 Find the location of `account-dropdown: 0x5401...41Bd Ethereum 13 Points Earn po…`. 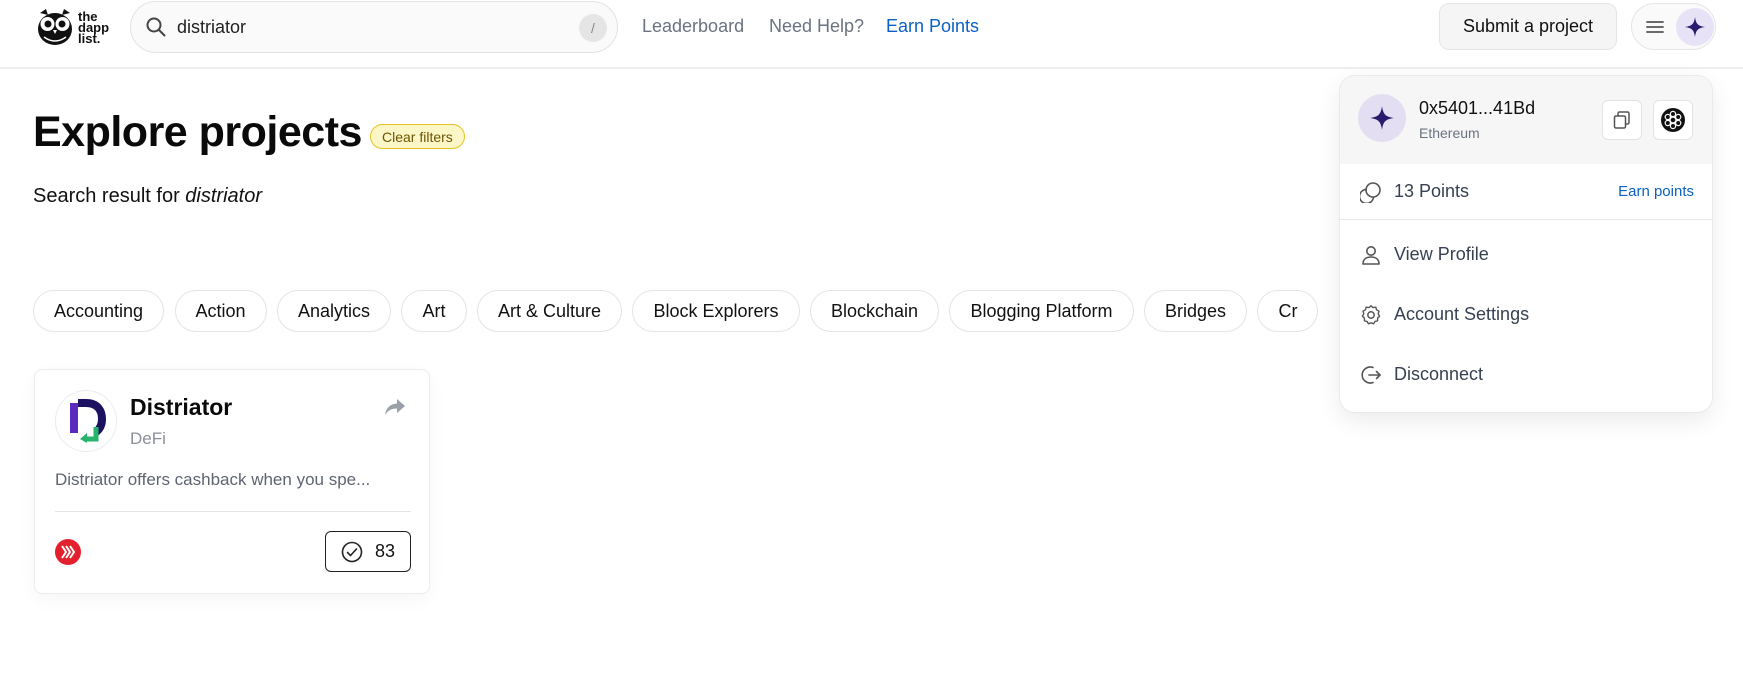

account-dropdown: 0x5401...41Bd Ethereum 13 Points Earn po… is located at coordinates (1526, 244).